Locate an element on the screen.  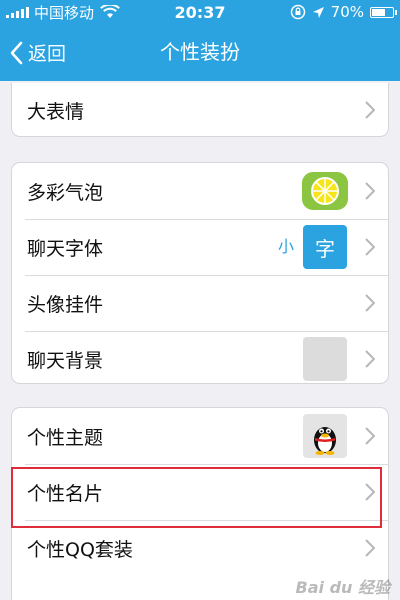
battery-percent: 70% is located at coordinates (347, 12).